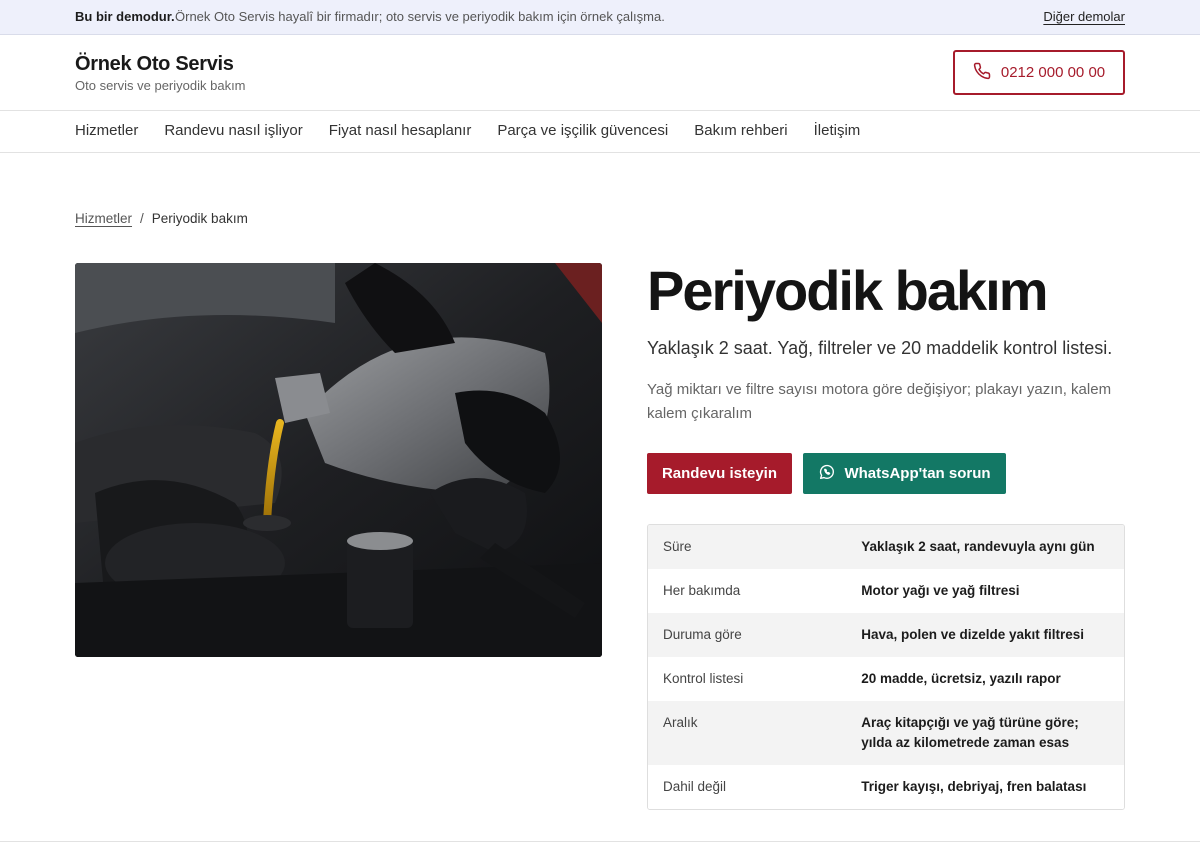 The height and width of the screenshot is (843, 1200). What do you see at coordinates (719, 473) in the screenshot?
I see `appointment-button: Randevu isteyin` at bounding box center [719, 473].